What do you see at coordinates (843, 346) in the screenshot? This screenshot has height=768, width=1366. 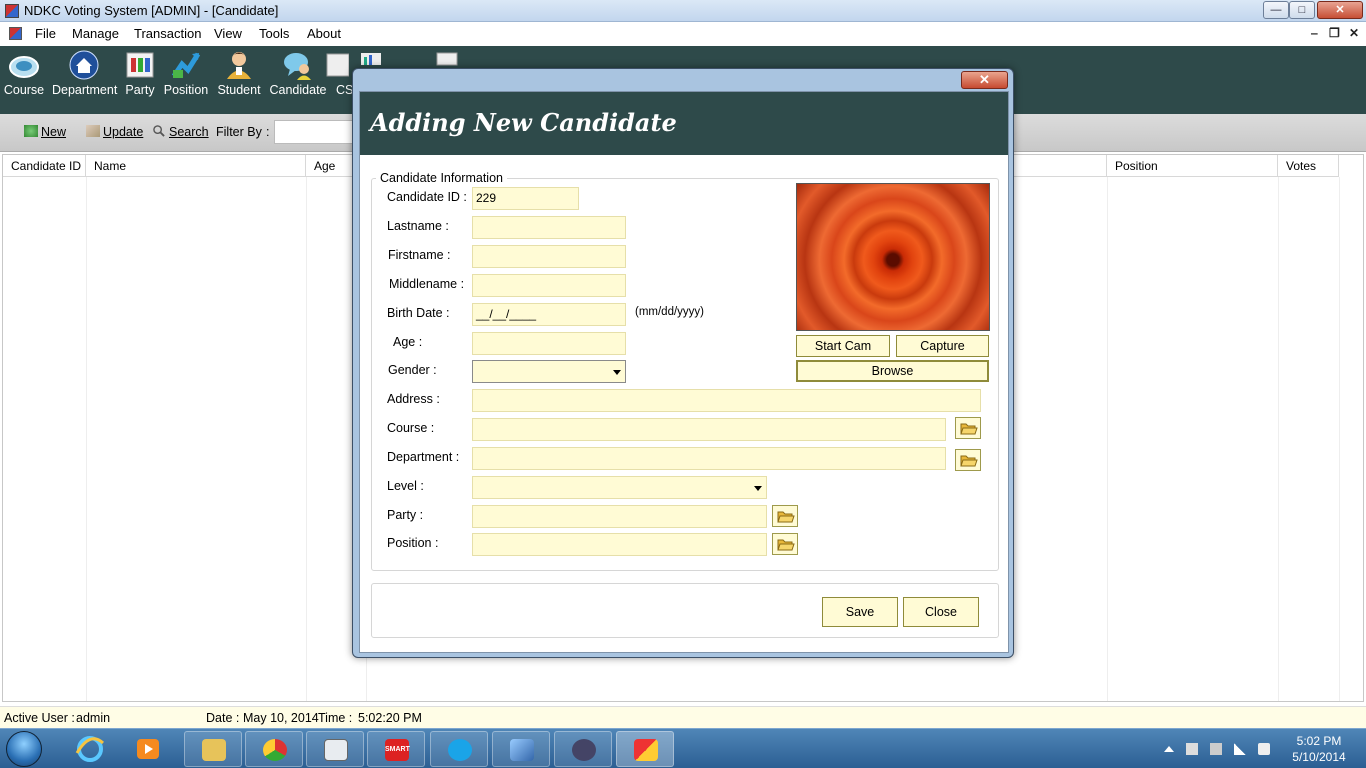 I see `start-cam-button: Start Cam` at bounding box center [843, 346].